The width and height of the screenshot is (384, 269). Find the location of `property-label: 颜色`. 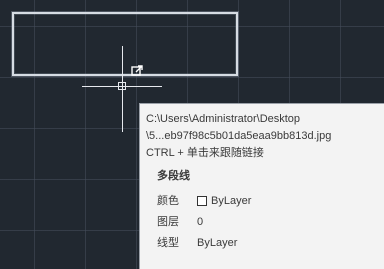

property-label: 颜色 is located at coordinates (168, 200).